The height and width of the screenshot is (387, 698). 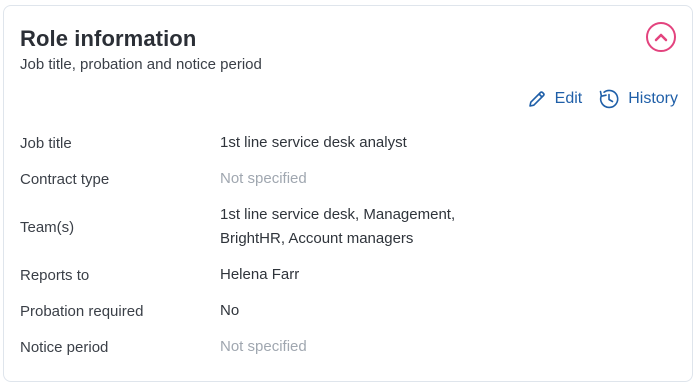 What do you see at coordinates (568, 98) in the screenshot?
I see `edit-label: Edit` at bounding box center [568, 98].